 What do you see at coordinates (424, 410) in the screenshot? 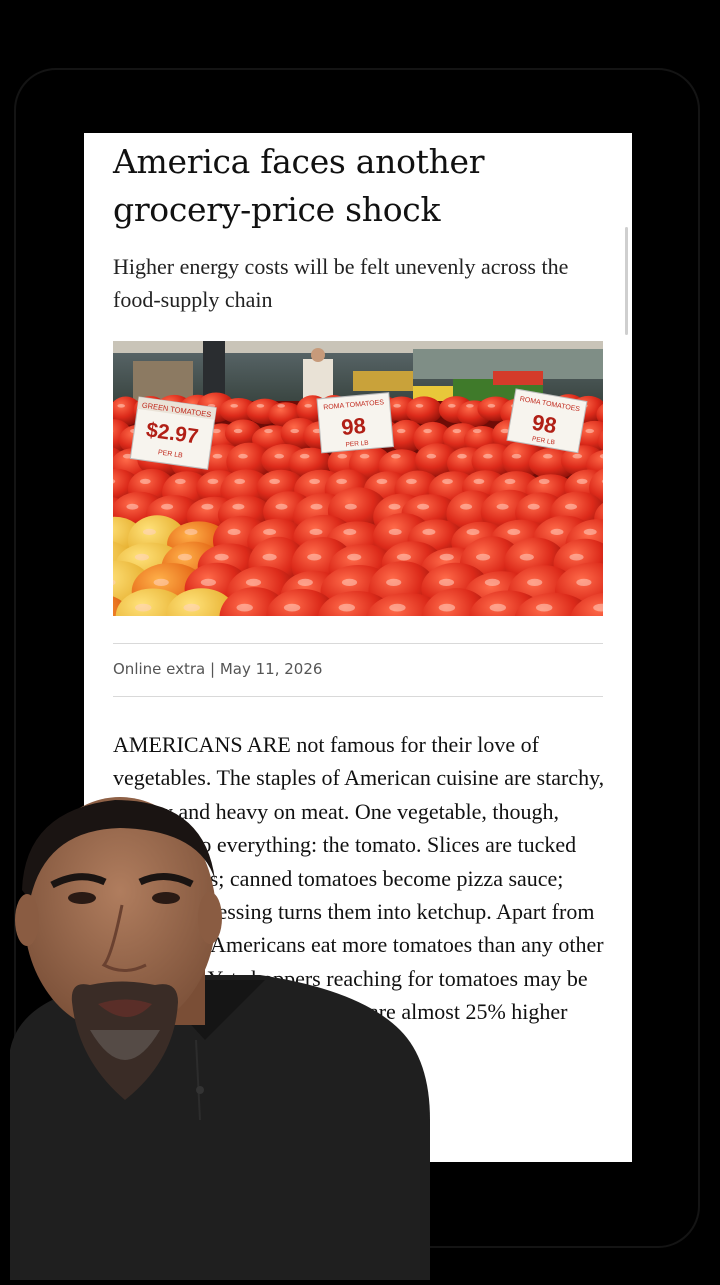
I see `tomato` at bounding box center [424, 410].